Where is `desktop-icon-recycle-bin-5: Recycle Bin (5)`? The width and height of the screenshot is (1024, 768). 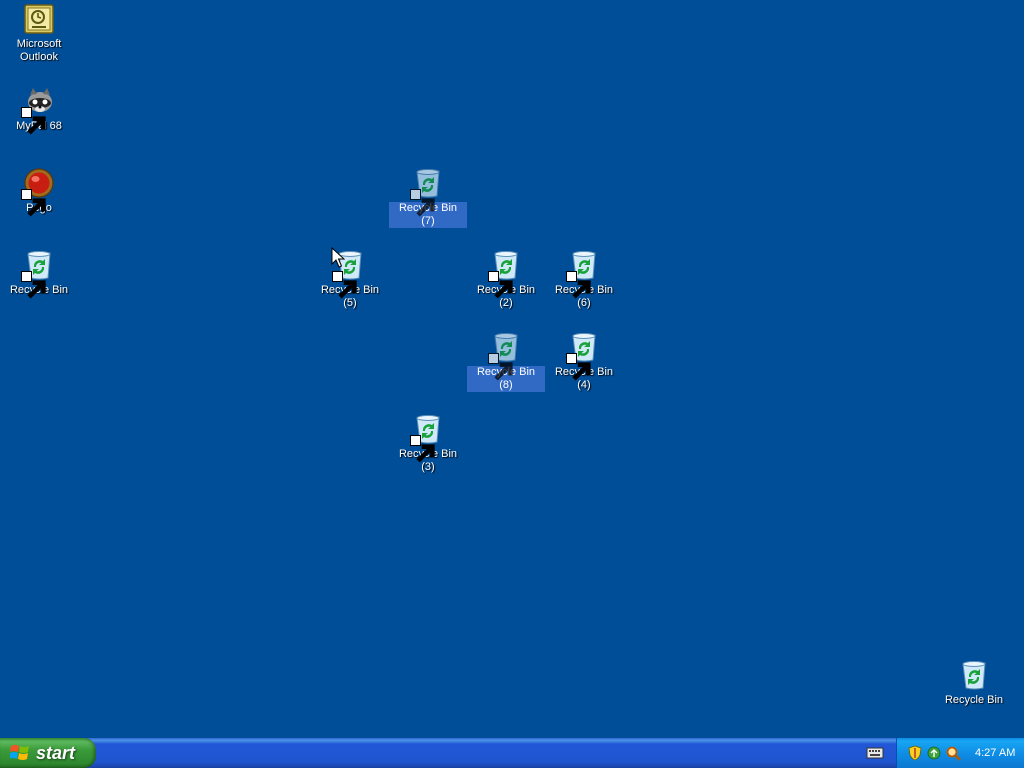
desktop-icon-recycle-bin-5: Recycle Bin (5) is located at coordinates (350, 279).